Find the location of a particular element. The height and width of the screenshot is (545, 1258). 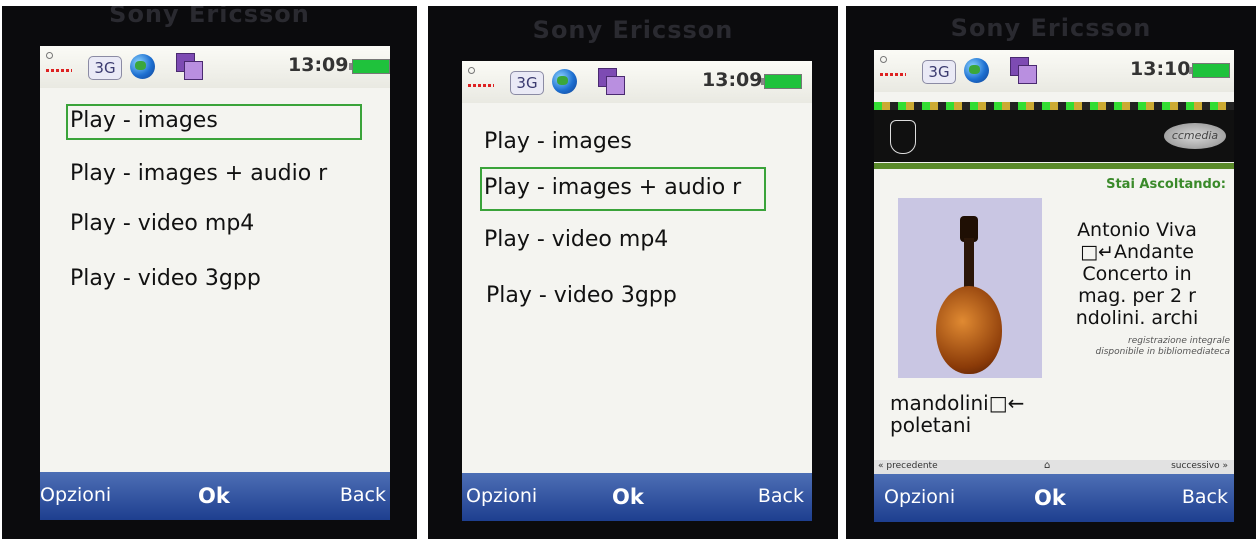

divider is located at coordinates (1054, 166).